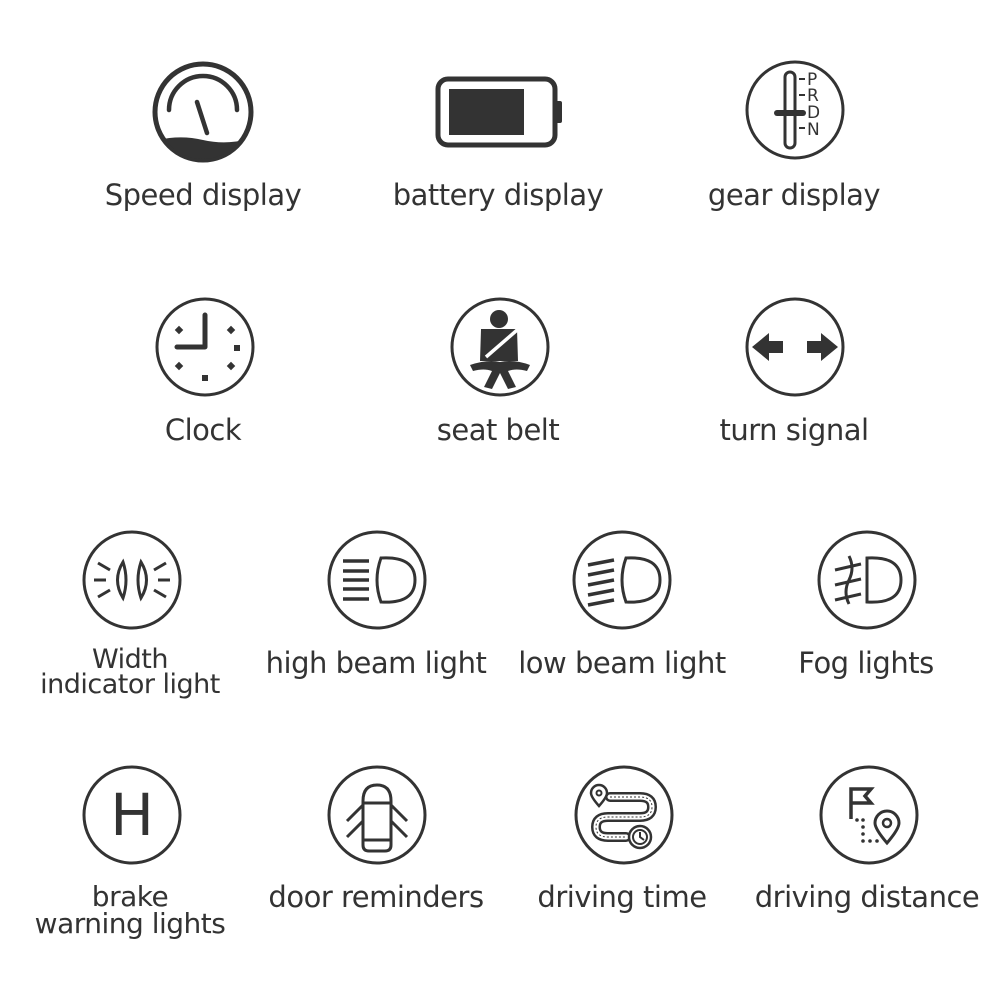  Describe the element at coordinates (500, 347) in the screenshot. I see `seat-belt-icon` at that location.